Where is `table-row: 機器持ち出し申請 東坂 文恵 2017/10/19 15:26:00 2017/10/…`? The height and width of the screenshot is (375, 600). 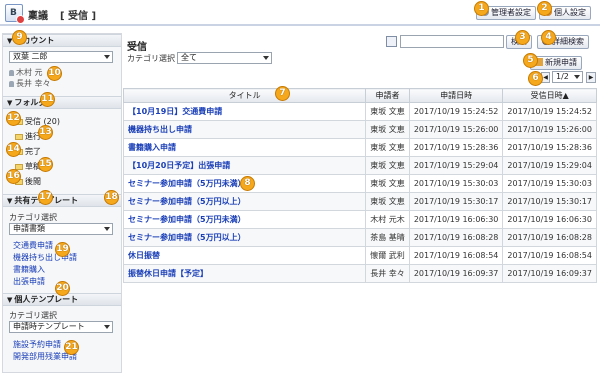
table-row: 機器持ち出し申請 東坂 文恵 2017/10/19 15:26:00 2017/10/… is located at coordinates (359, 129).